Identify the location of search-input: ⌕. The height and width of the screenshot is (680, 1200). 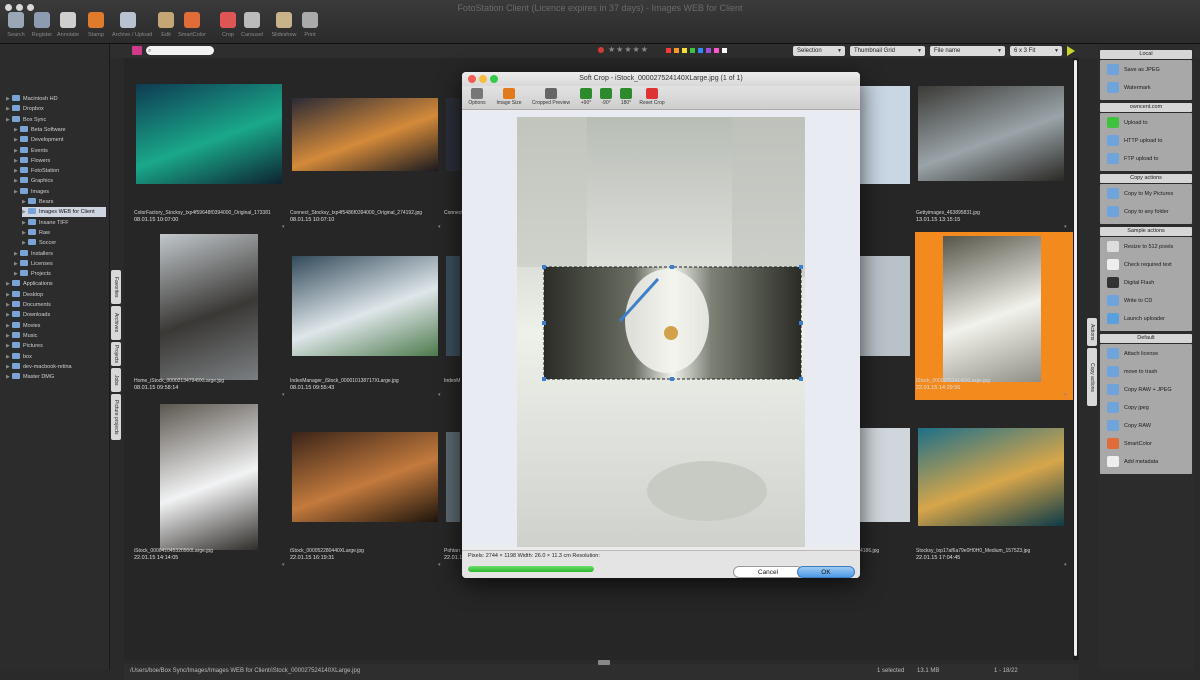
(180, 50).